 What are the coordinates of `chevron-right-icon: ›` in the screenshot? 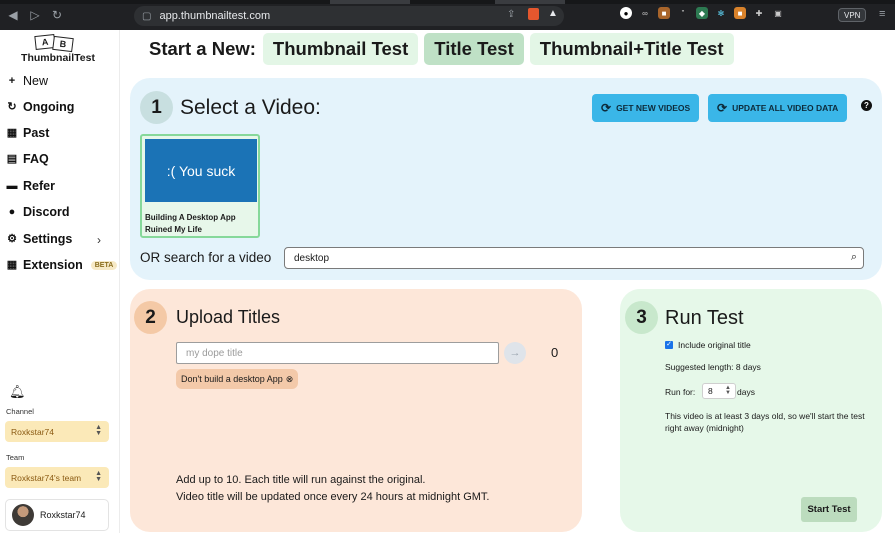 It's located at (99, 240).